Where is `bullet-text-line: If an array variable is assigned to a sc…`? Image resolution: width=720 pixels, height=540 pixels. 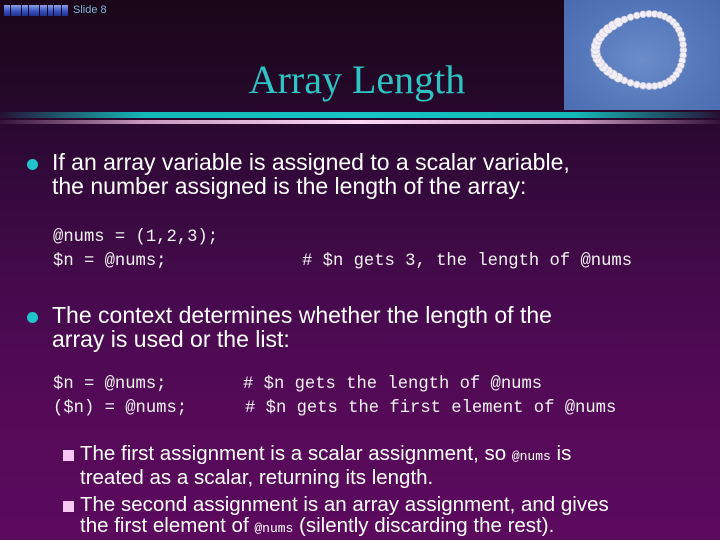 bullet-text-line: If an array variable is assigned to a sc… is located at coordinates (311, 162).